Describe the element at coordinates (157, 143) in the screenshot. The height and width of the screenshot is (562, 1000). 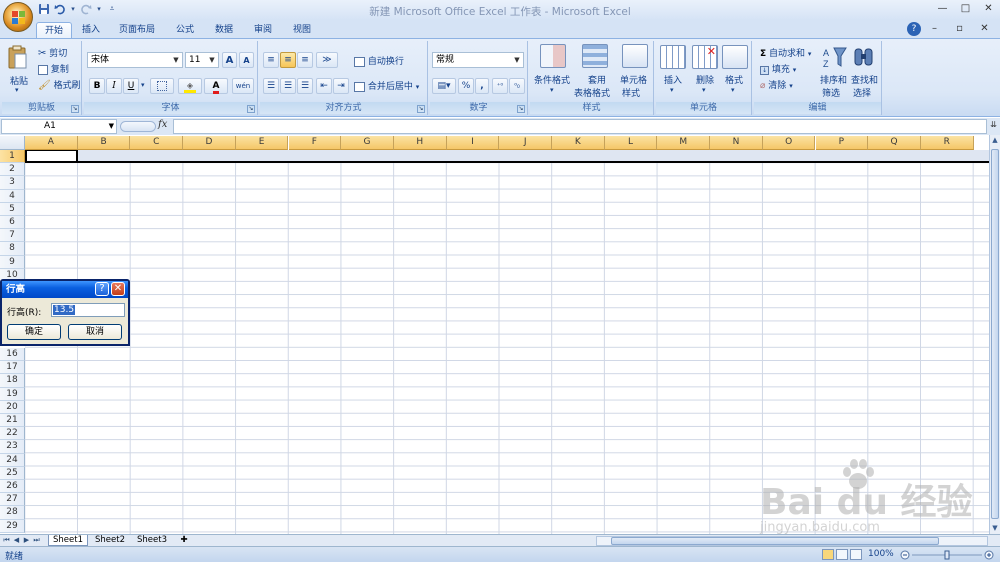
I see `column-header: C` at that location.